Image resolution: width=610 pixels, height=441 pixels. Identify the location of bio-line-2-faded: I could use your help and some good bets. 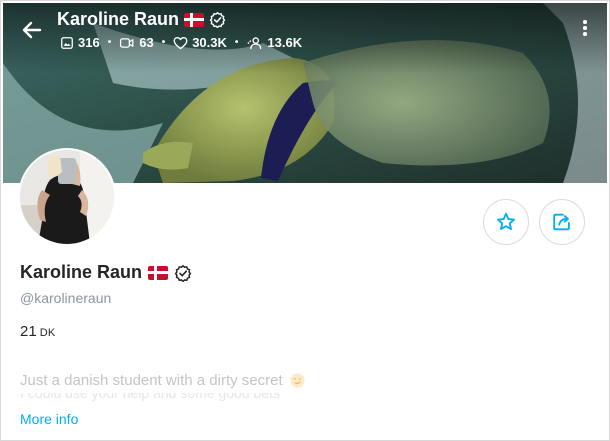
(200, 397).